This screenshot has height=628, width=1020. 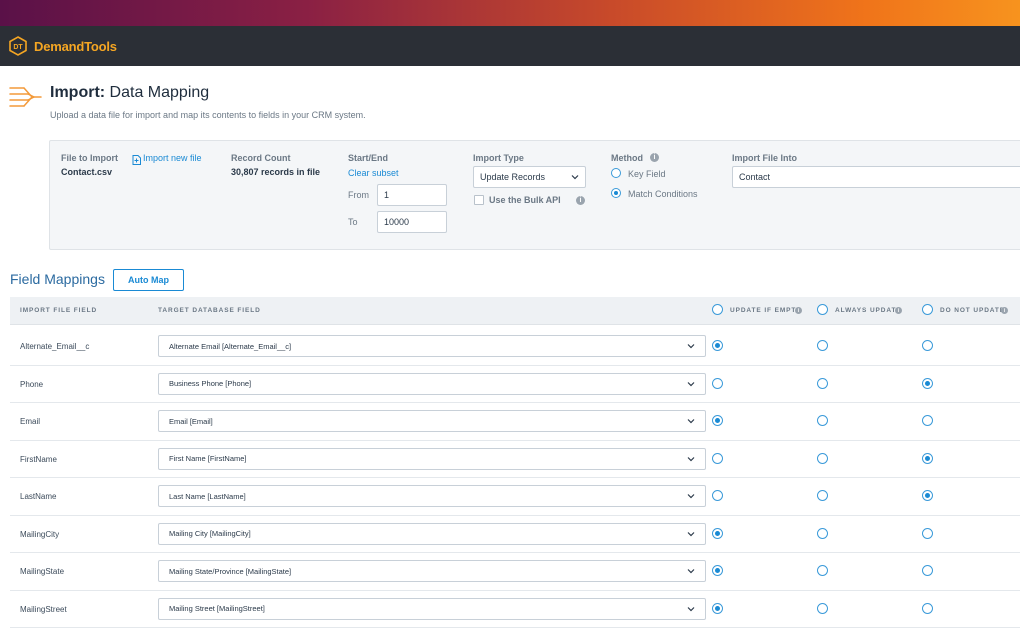 I want to click on target-field-value: Last Name [LastName], so click(x=207, y=496).